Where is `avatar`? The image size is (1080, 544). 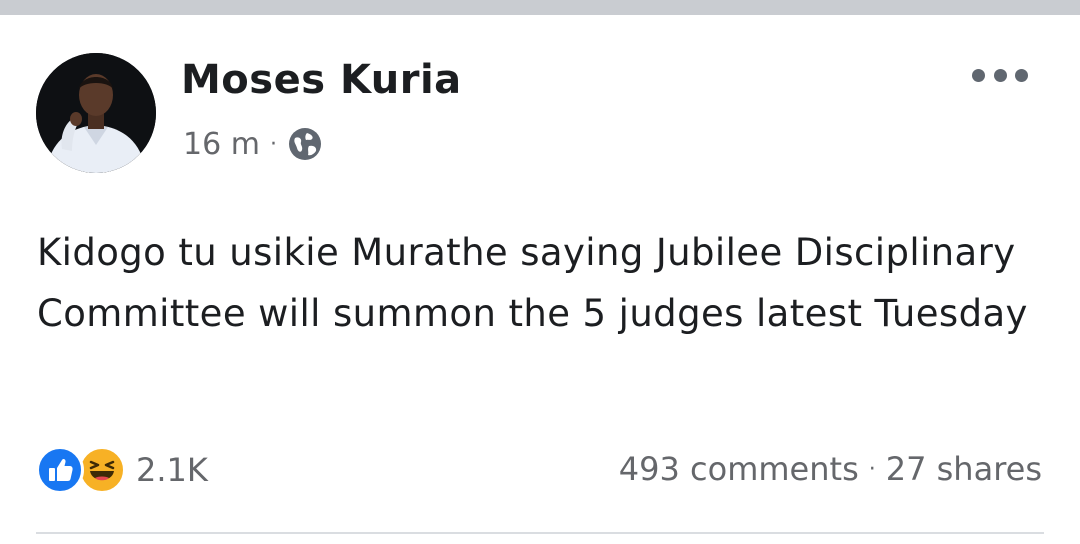
avatar is located at coordinates (96, 113).